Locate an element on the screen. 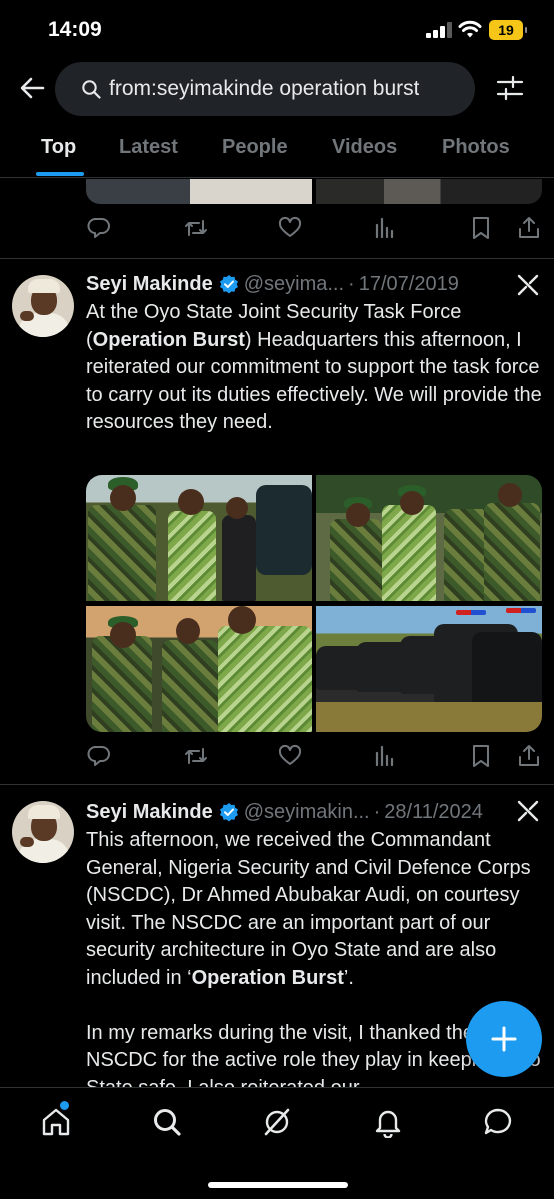 The width and height of the screenshot is (554, 1199). messages-icon is located at coordinates (498, 1122).